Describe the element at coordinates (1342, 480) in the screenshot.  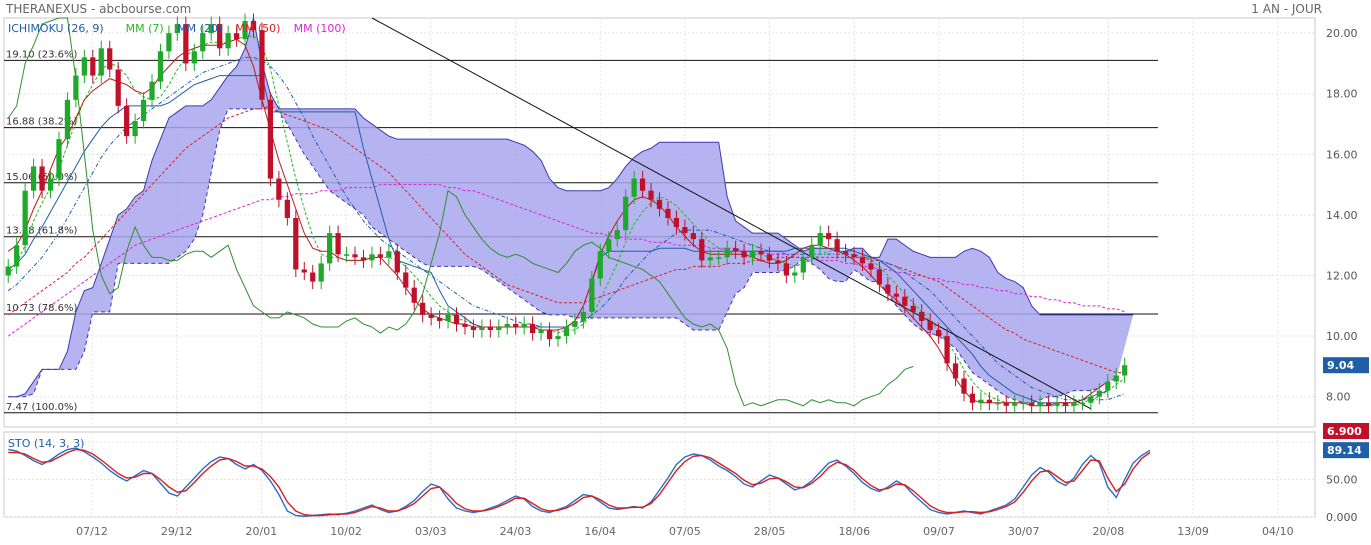
I see `sto-y-tick-label: 50.00` at that location.